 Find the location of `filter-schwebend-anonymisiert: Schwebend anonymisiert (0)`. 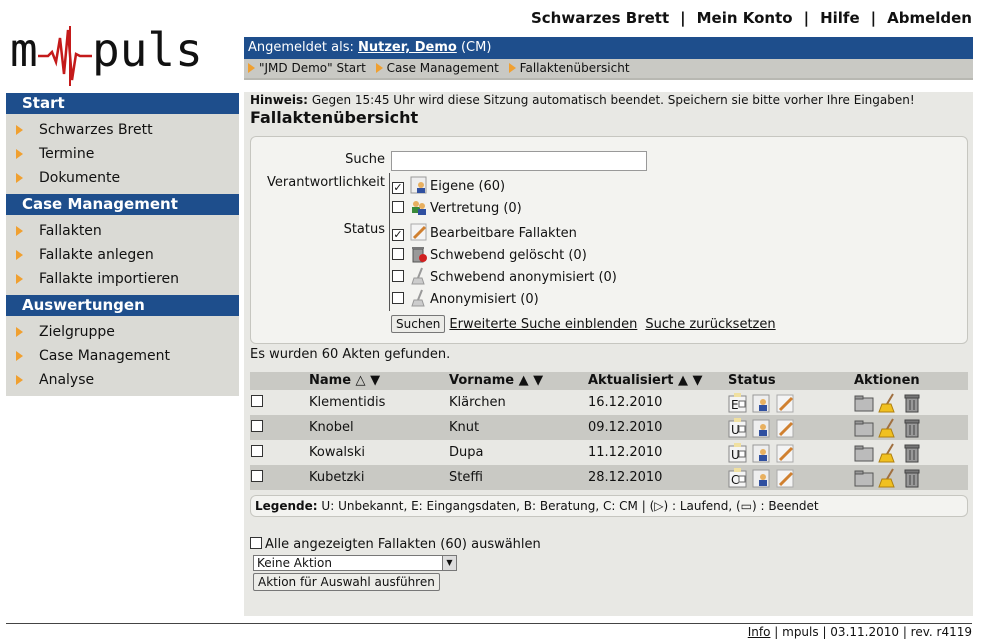

filter-schwebend-anonymisiert: Schwebend anonymisiert (0) is located at coordinates (504, 278).